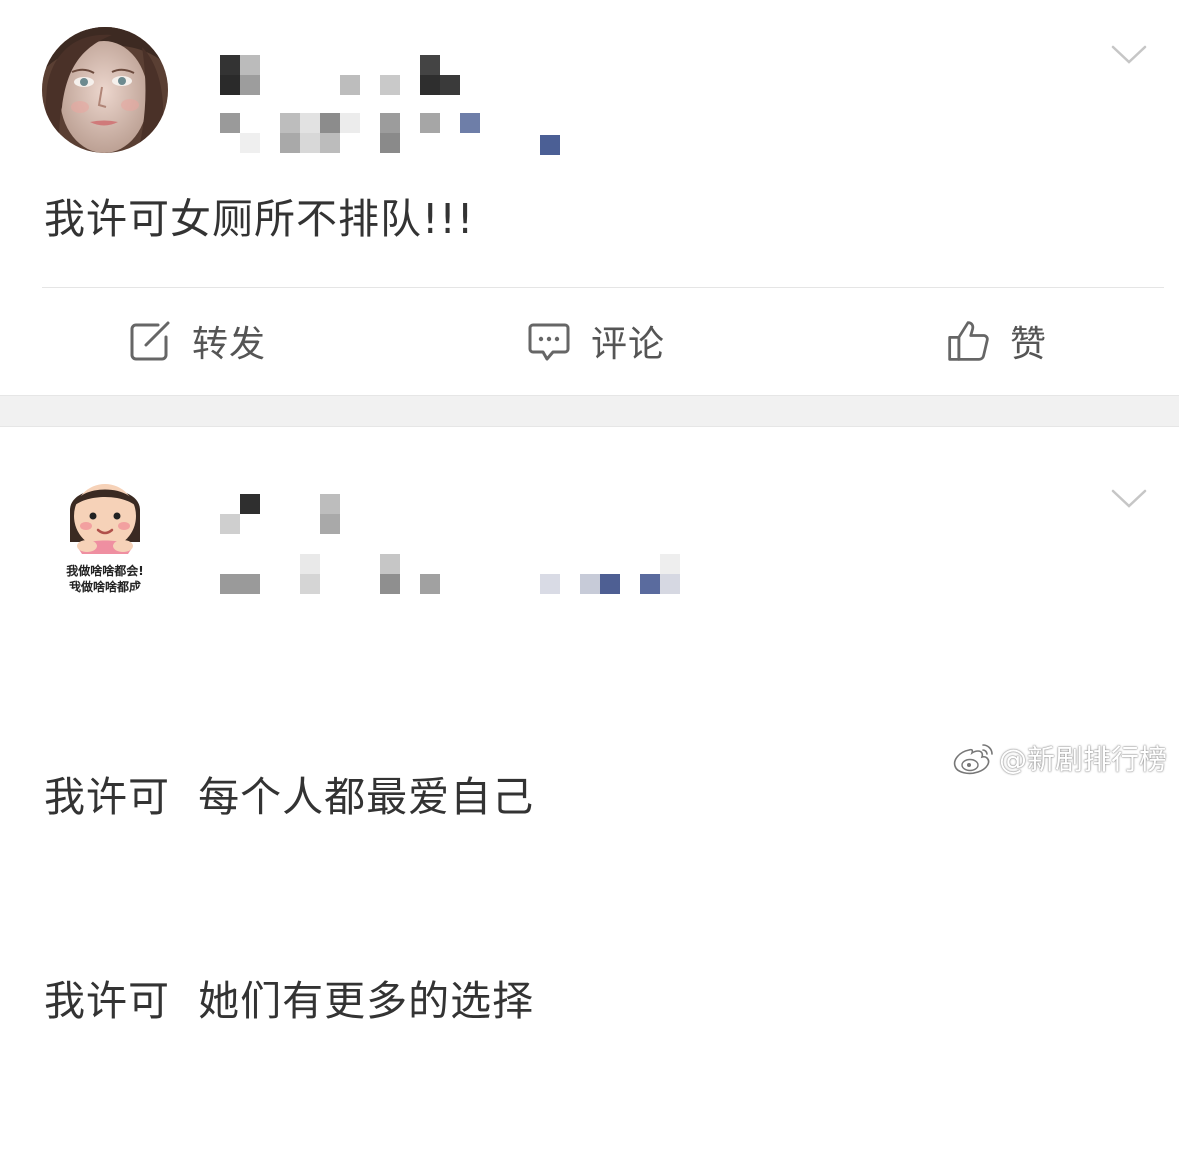 This screenshot has width=1179, height=1171. What do you see at coordinates (259, 219) in the screenshot?
I see `post-content: 我许可女厕所不排队!!!` at bounding box center [259, 219].